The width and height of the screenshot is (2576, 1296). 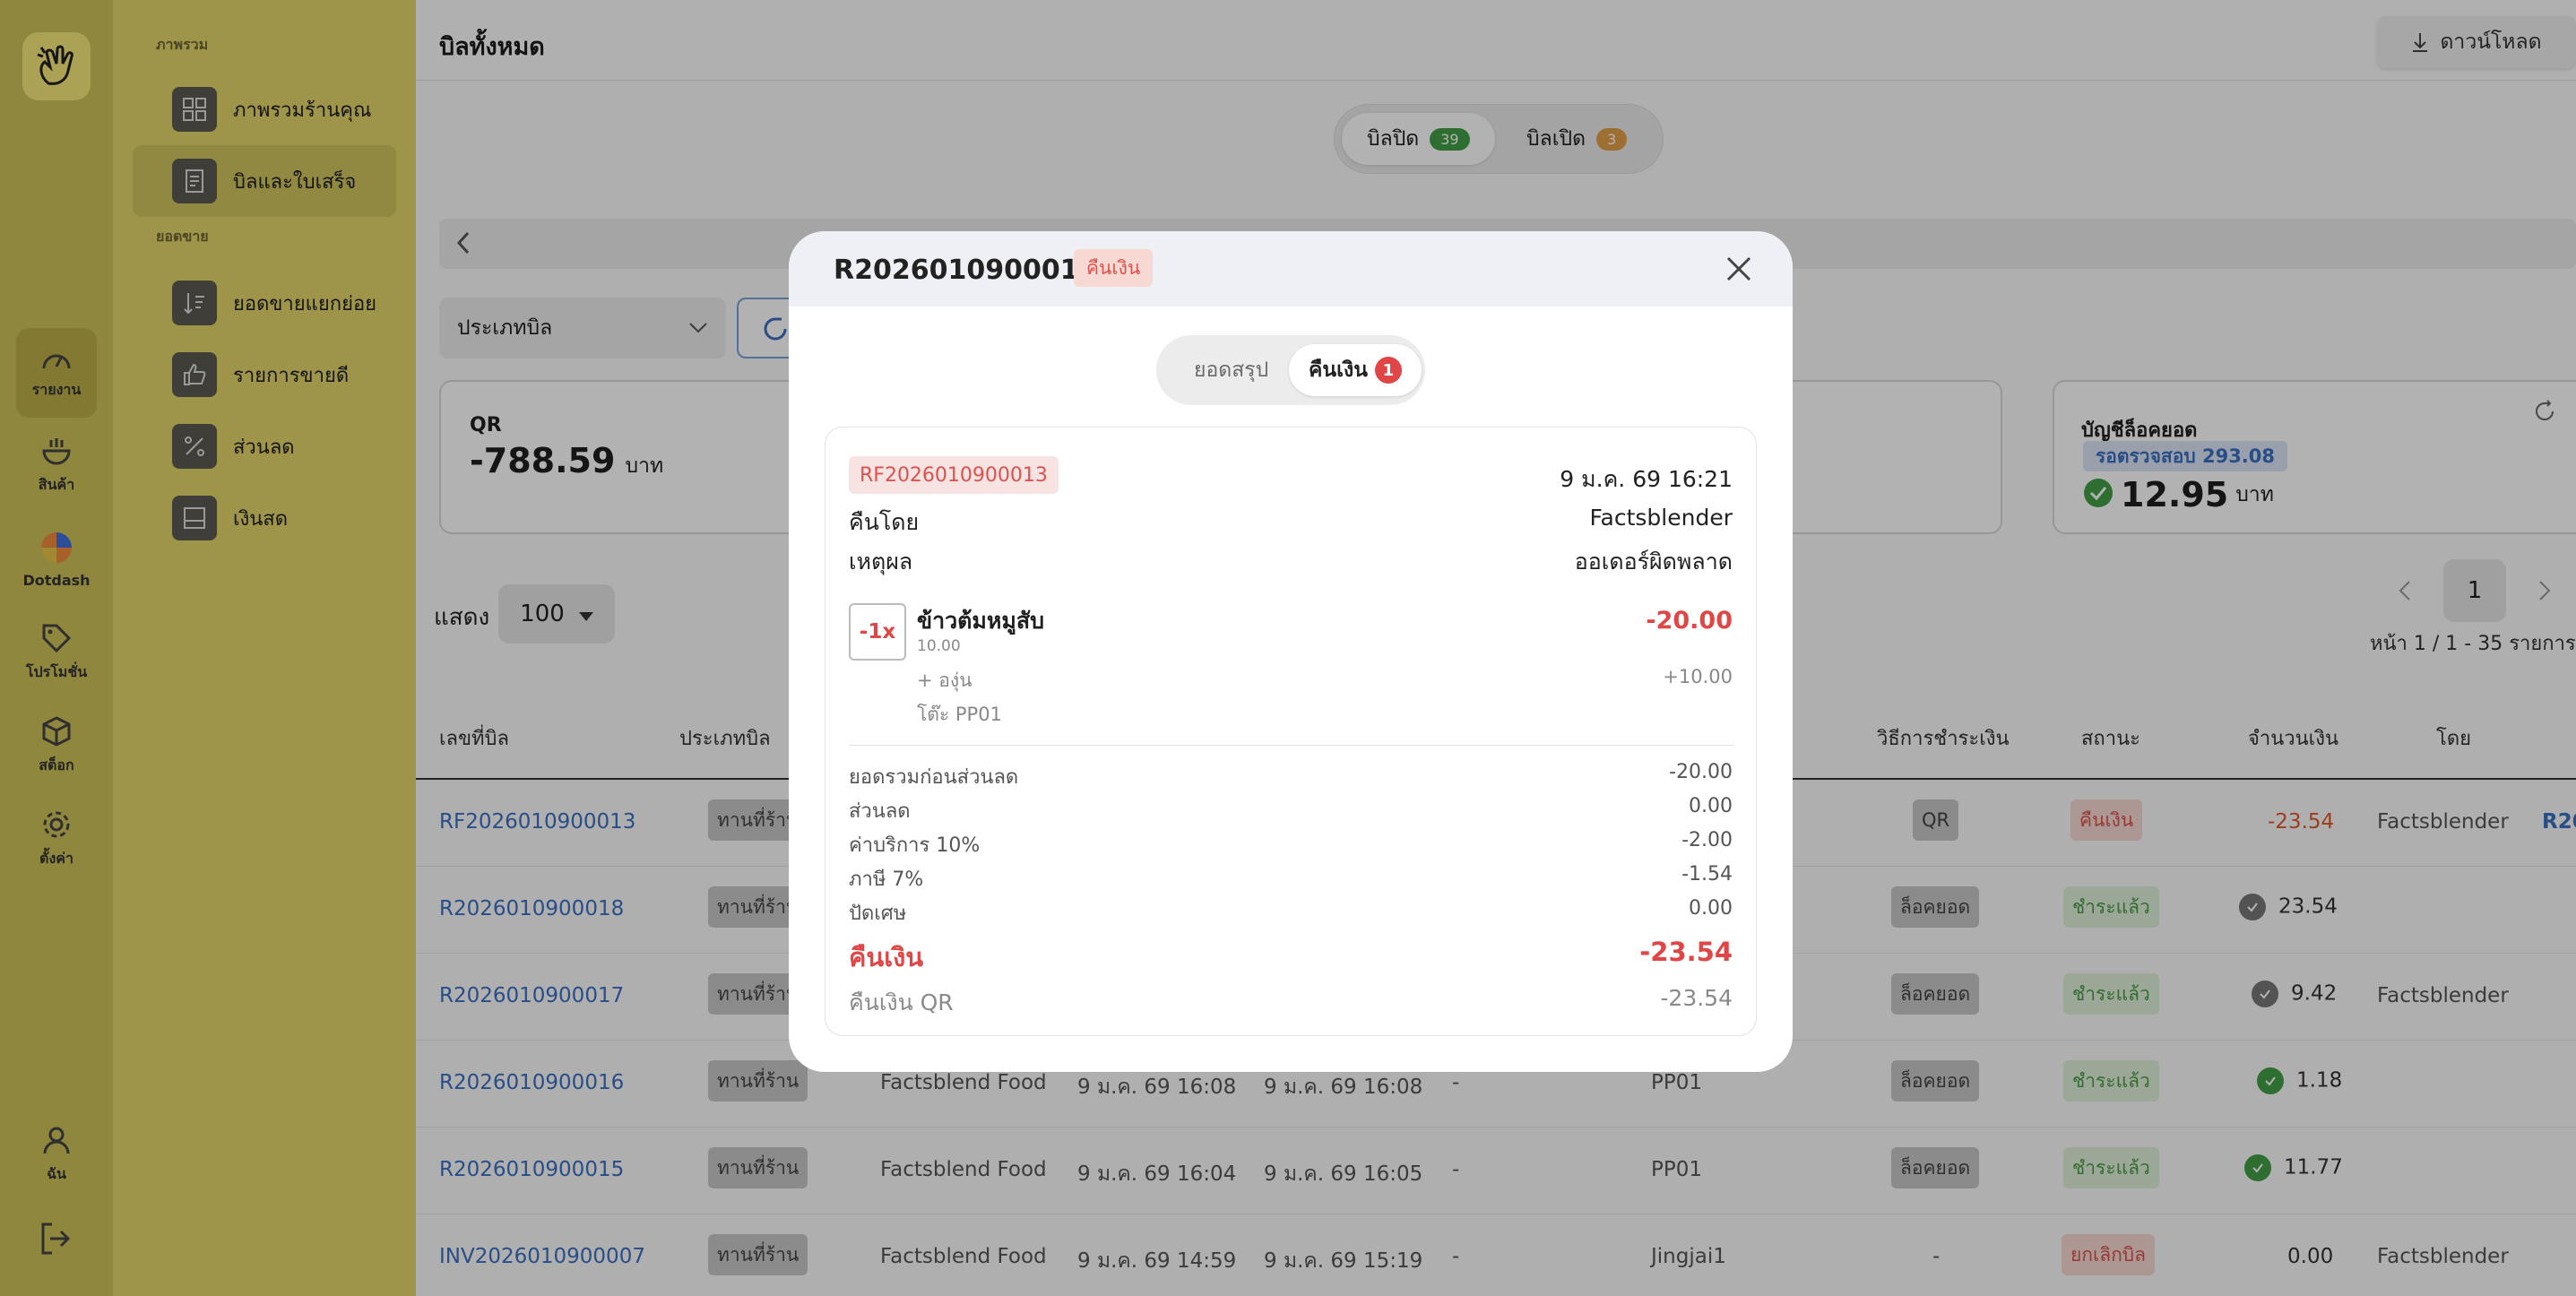 What do you see at coordinates (877, 632) in the screenshot?
I see `item-qty-box: -1x` at bounding box center [877, 632].